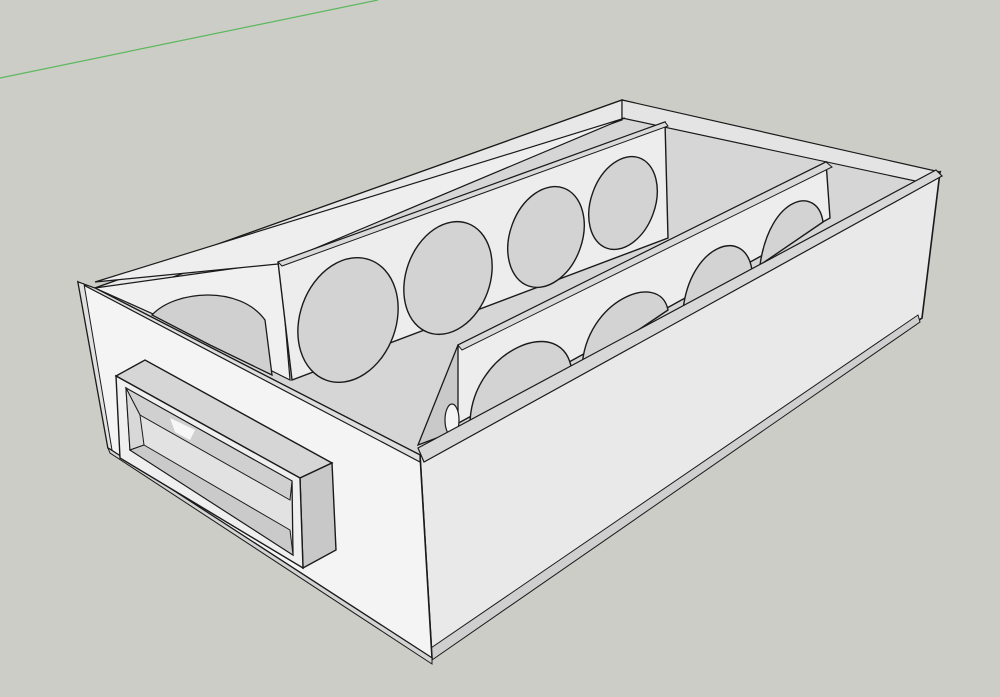 The width and height of the screenshot is (1000, 697). What do you see at coordinates (318, 515) in the screenshot?
I see `port-side-face` at bounding box center [318, 515].